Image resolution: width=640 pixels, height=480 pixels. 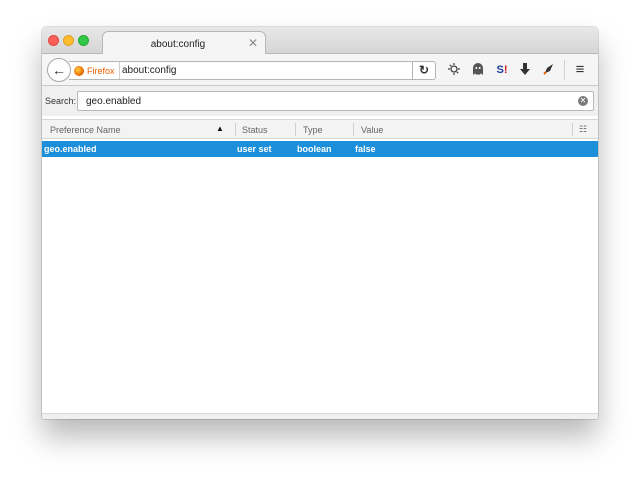 What do you see at coordinates (252, 70) in the screenshot?
I see `url-bar: Firefox about:config` at bounding box center [252, 70].